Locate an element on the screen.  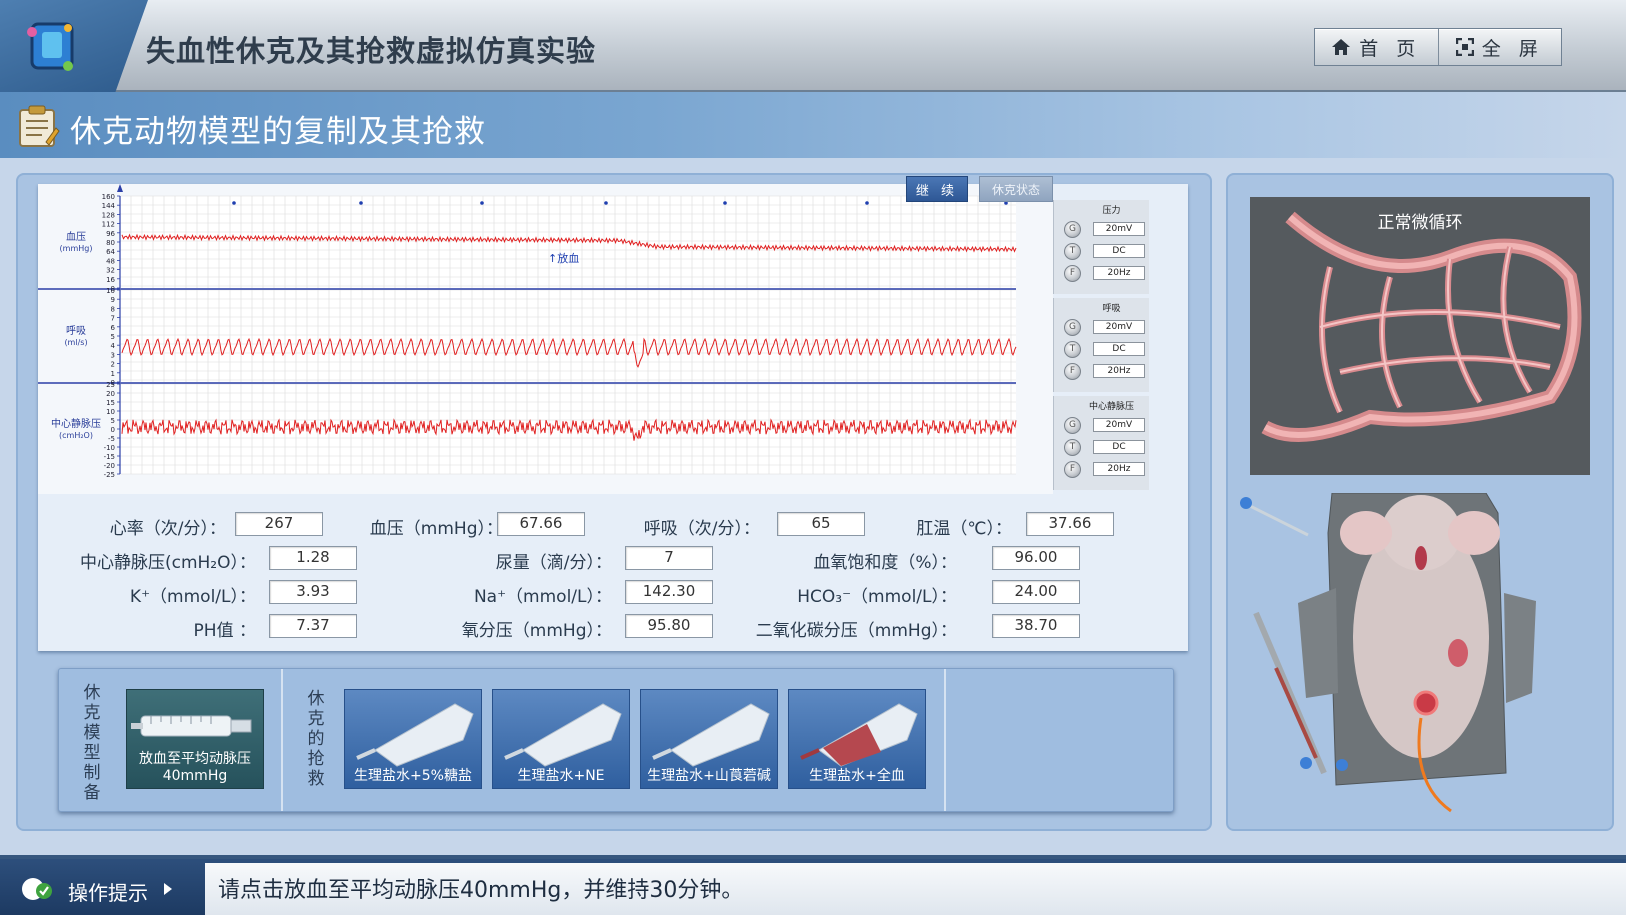
continue-button: 继 续 is located at coordinates (937, 189).